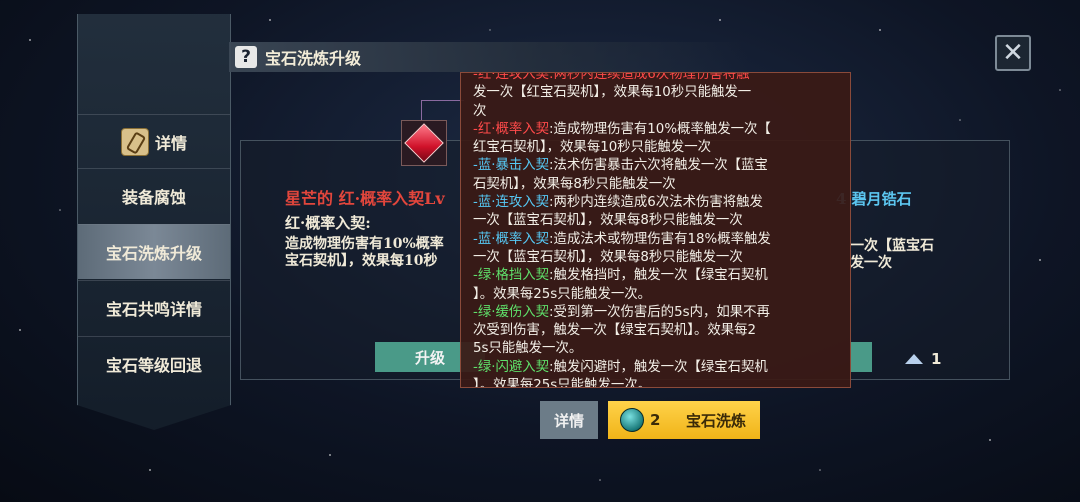 The height and width of the screenshot is (502, 1080). I want to click on close-button: ✕, so click(1013, 53).